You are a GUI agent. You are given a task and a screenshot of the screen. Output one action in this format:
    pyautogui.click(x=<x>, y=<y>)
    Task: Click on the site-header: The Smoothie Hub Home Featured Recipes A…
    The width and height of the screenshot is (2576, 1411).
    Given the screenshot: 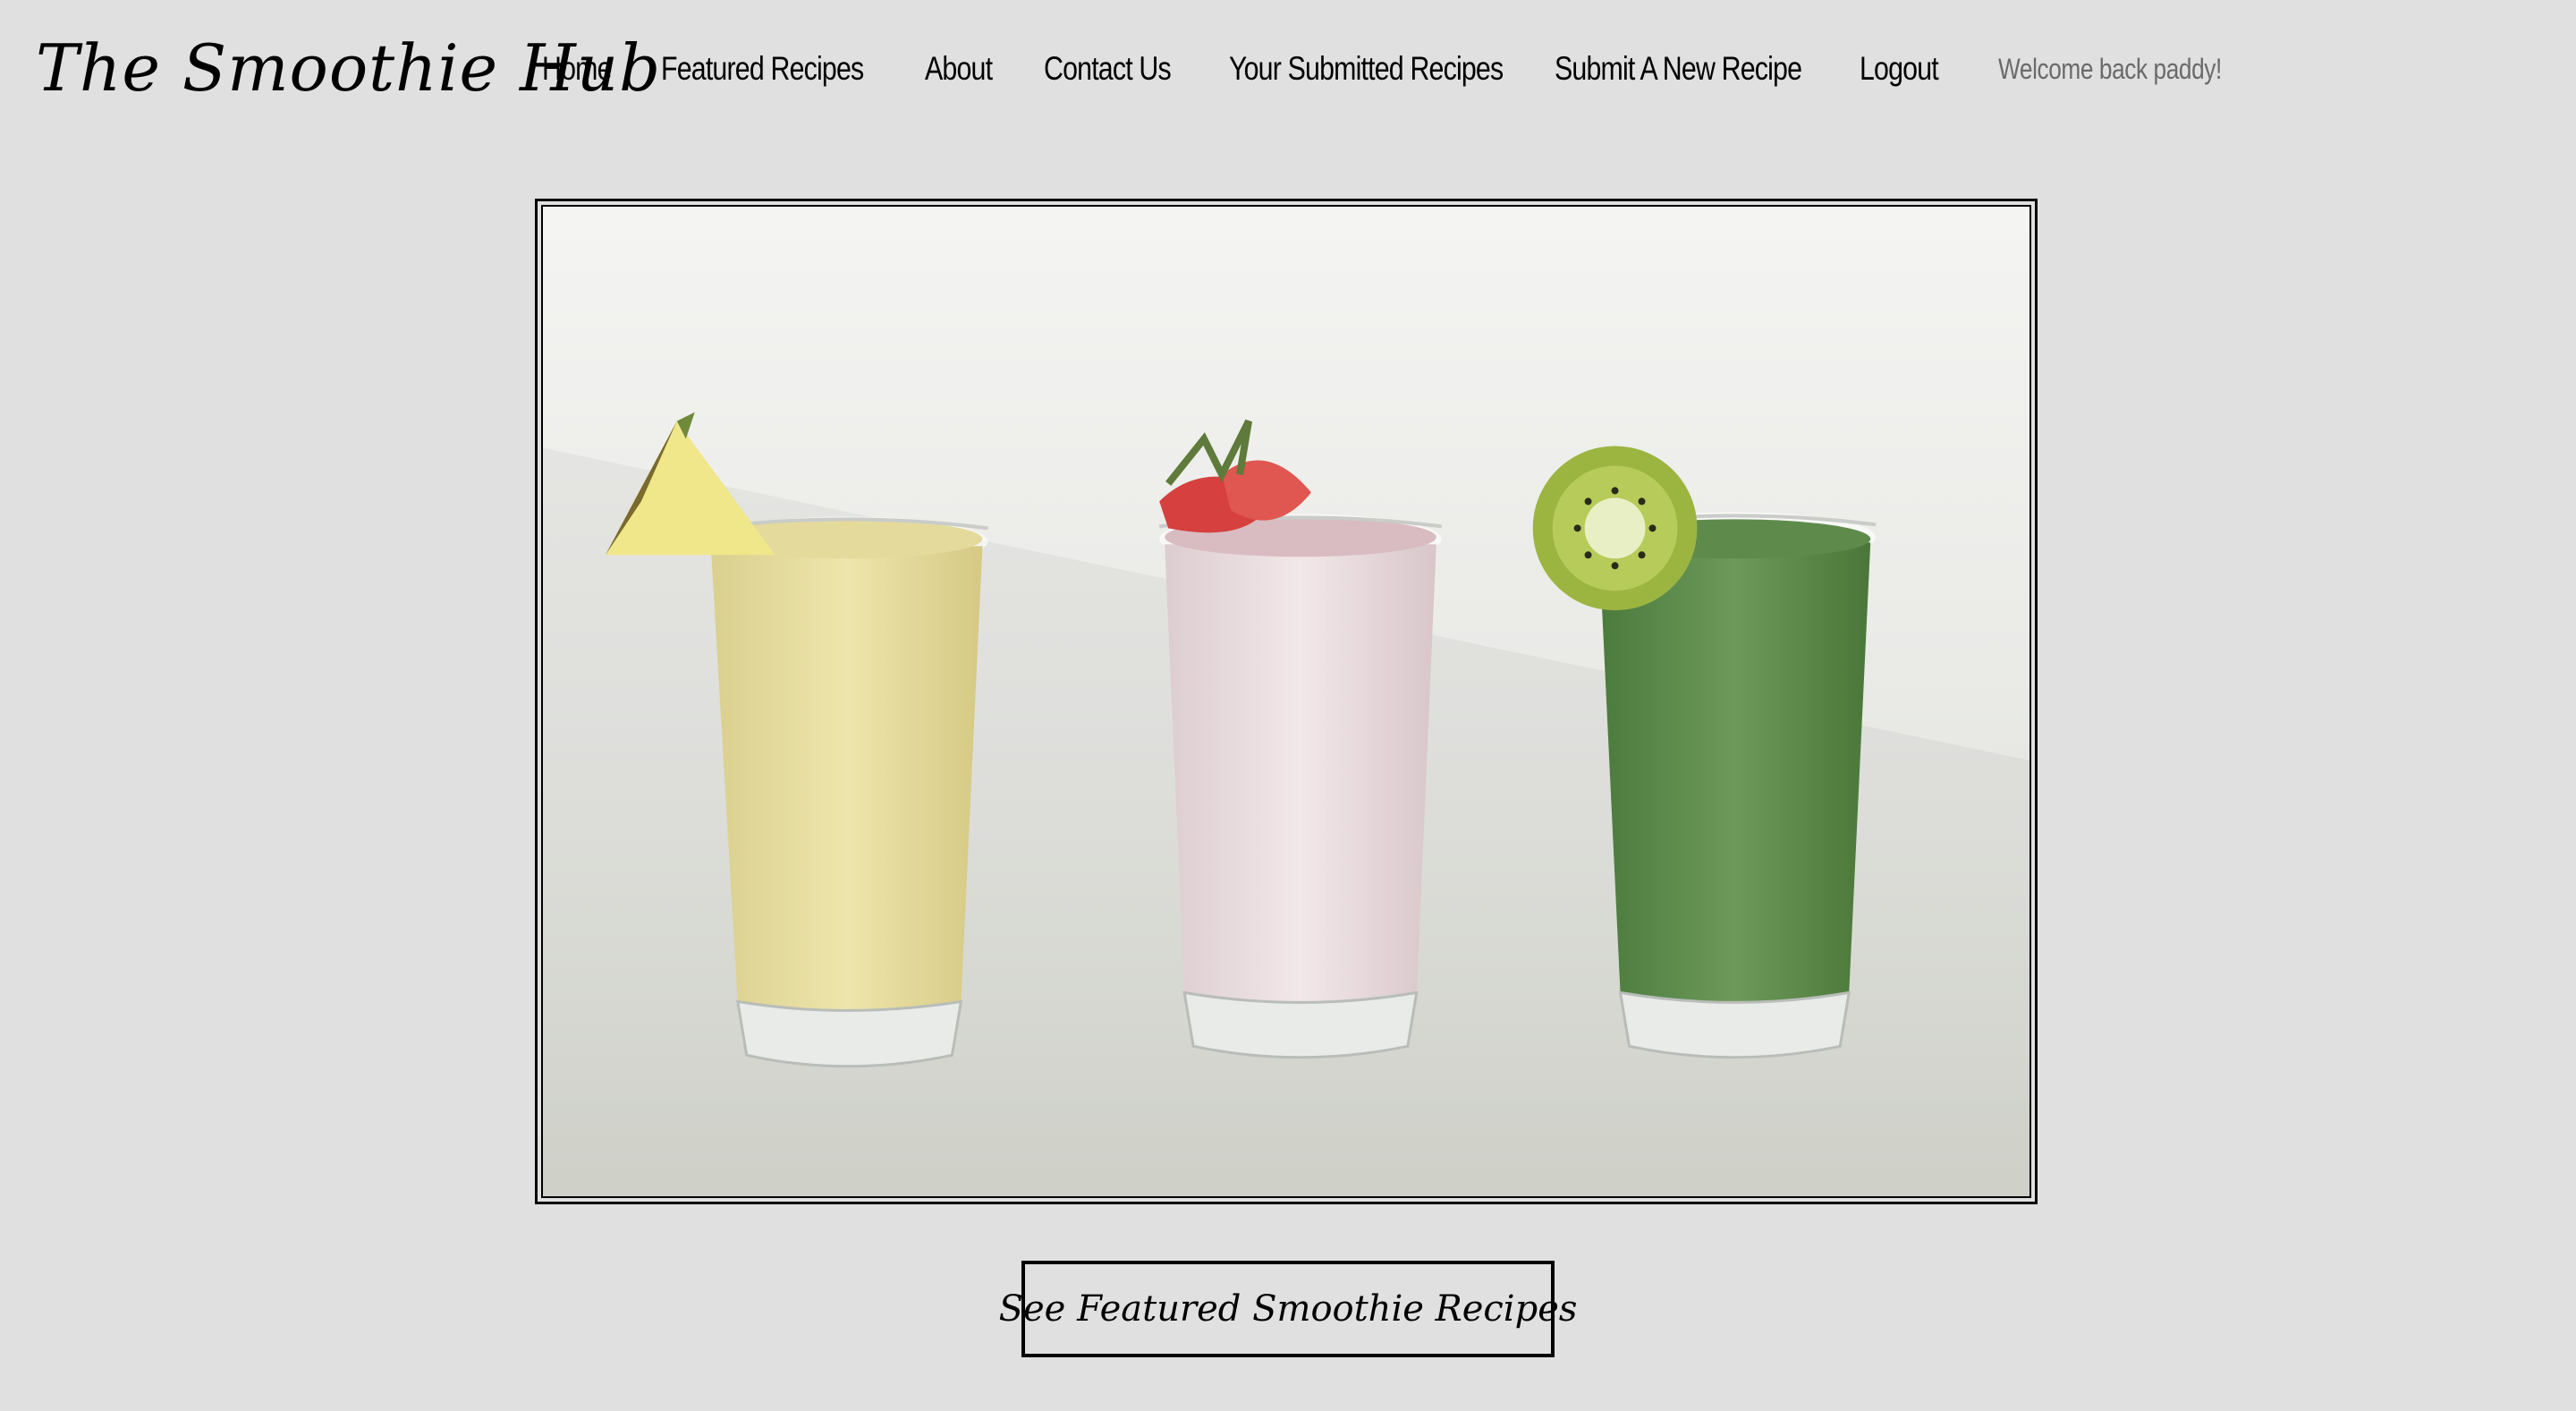 What is the action you would take?
    pyautogui.click(x=1288, y=67)
    